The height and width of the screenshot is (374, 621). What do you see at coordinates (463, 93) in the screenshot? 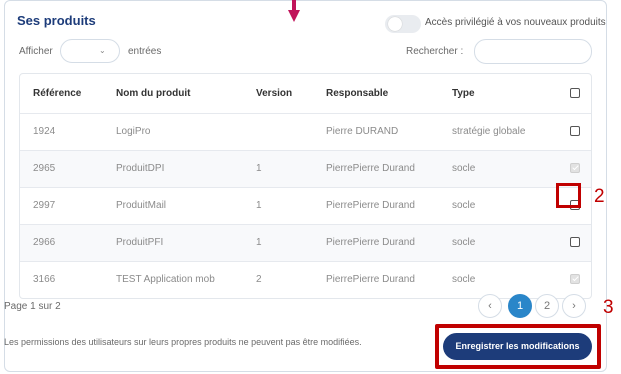
I see `header-type: Type` at bounding box center [463, 93].